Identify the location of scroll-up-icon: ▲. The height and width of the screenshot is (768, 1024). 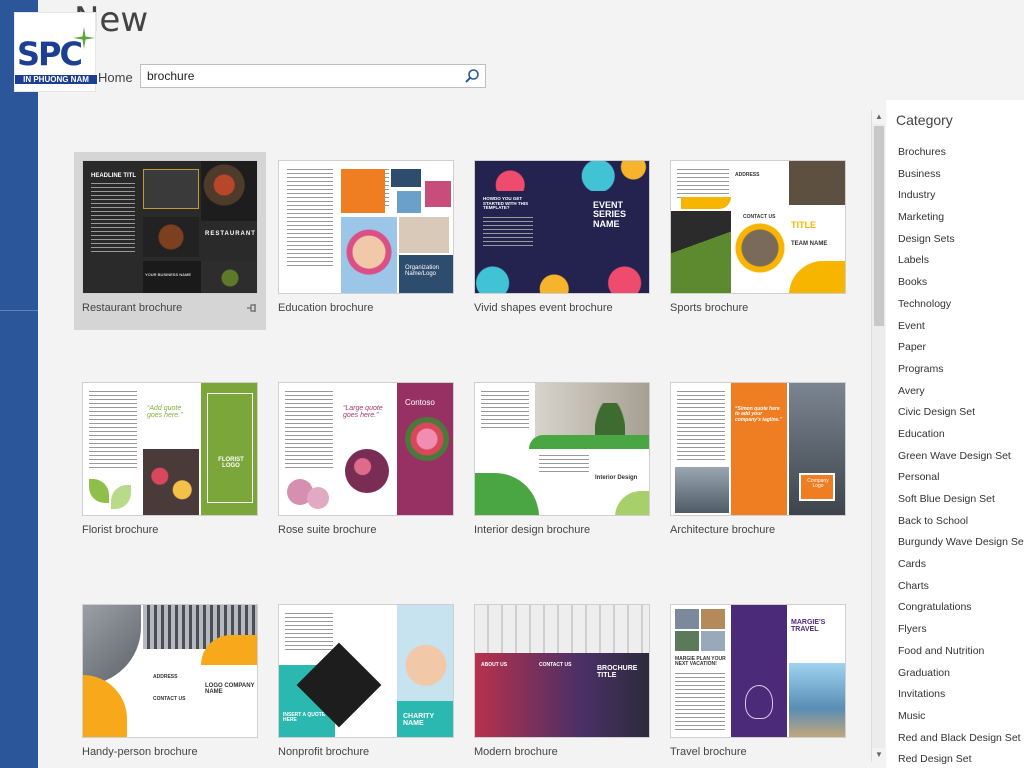
(879, 117).